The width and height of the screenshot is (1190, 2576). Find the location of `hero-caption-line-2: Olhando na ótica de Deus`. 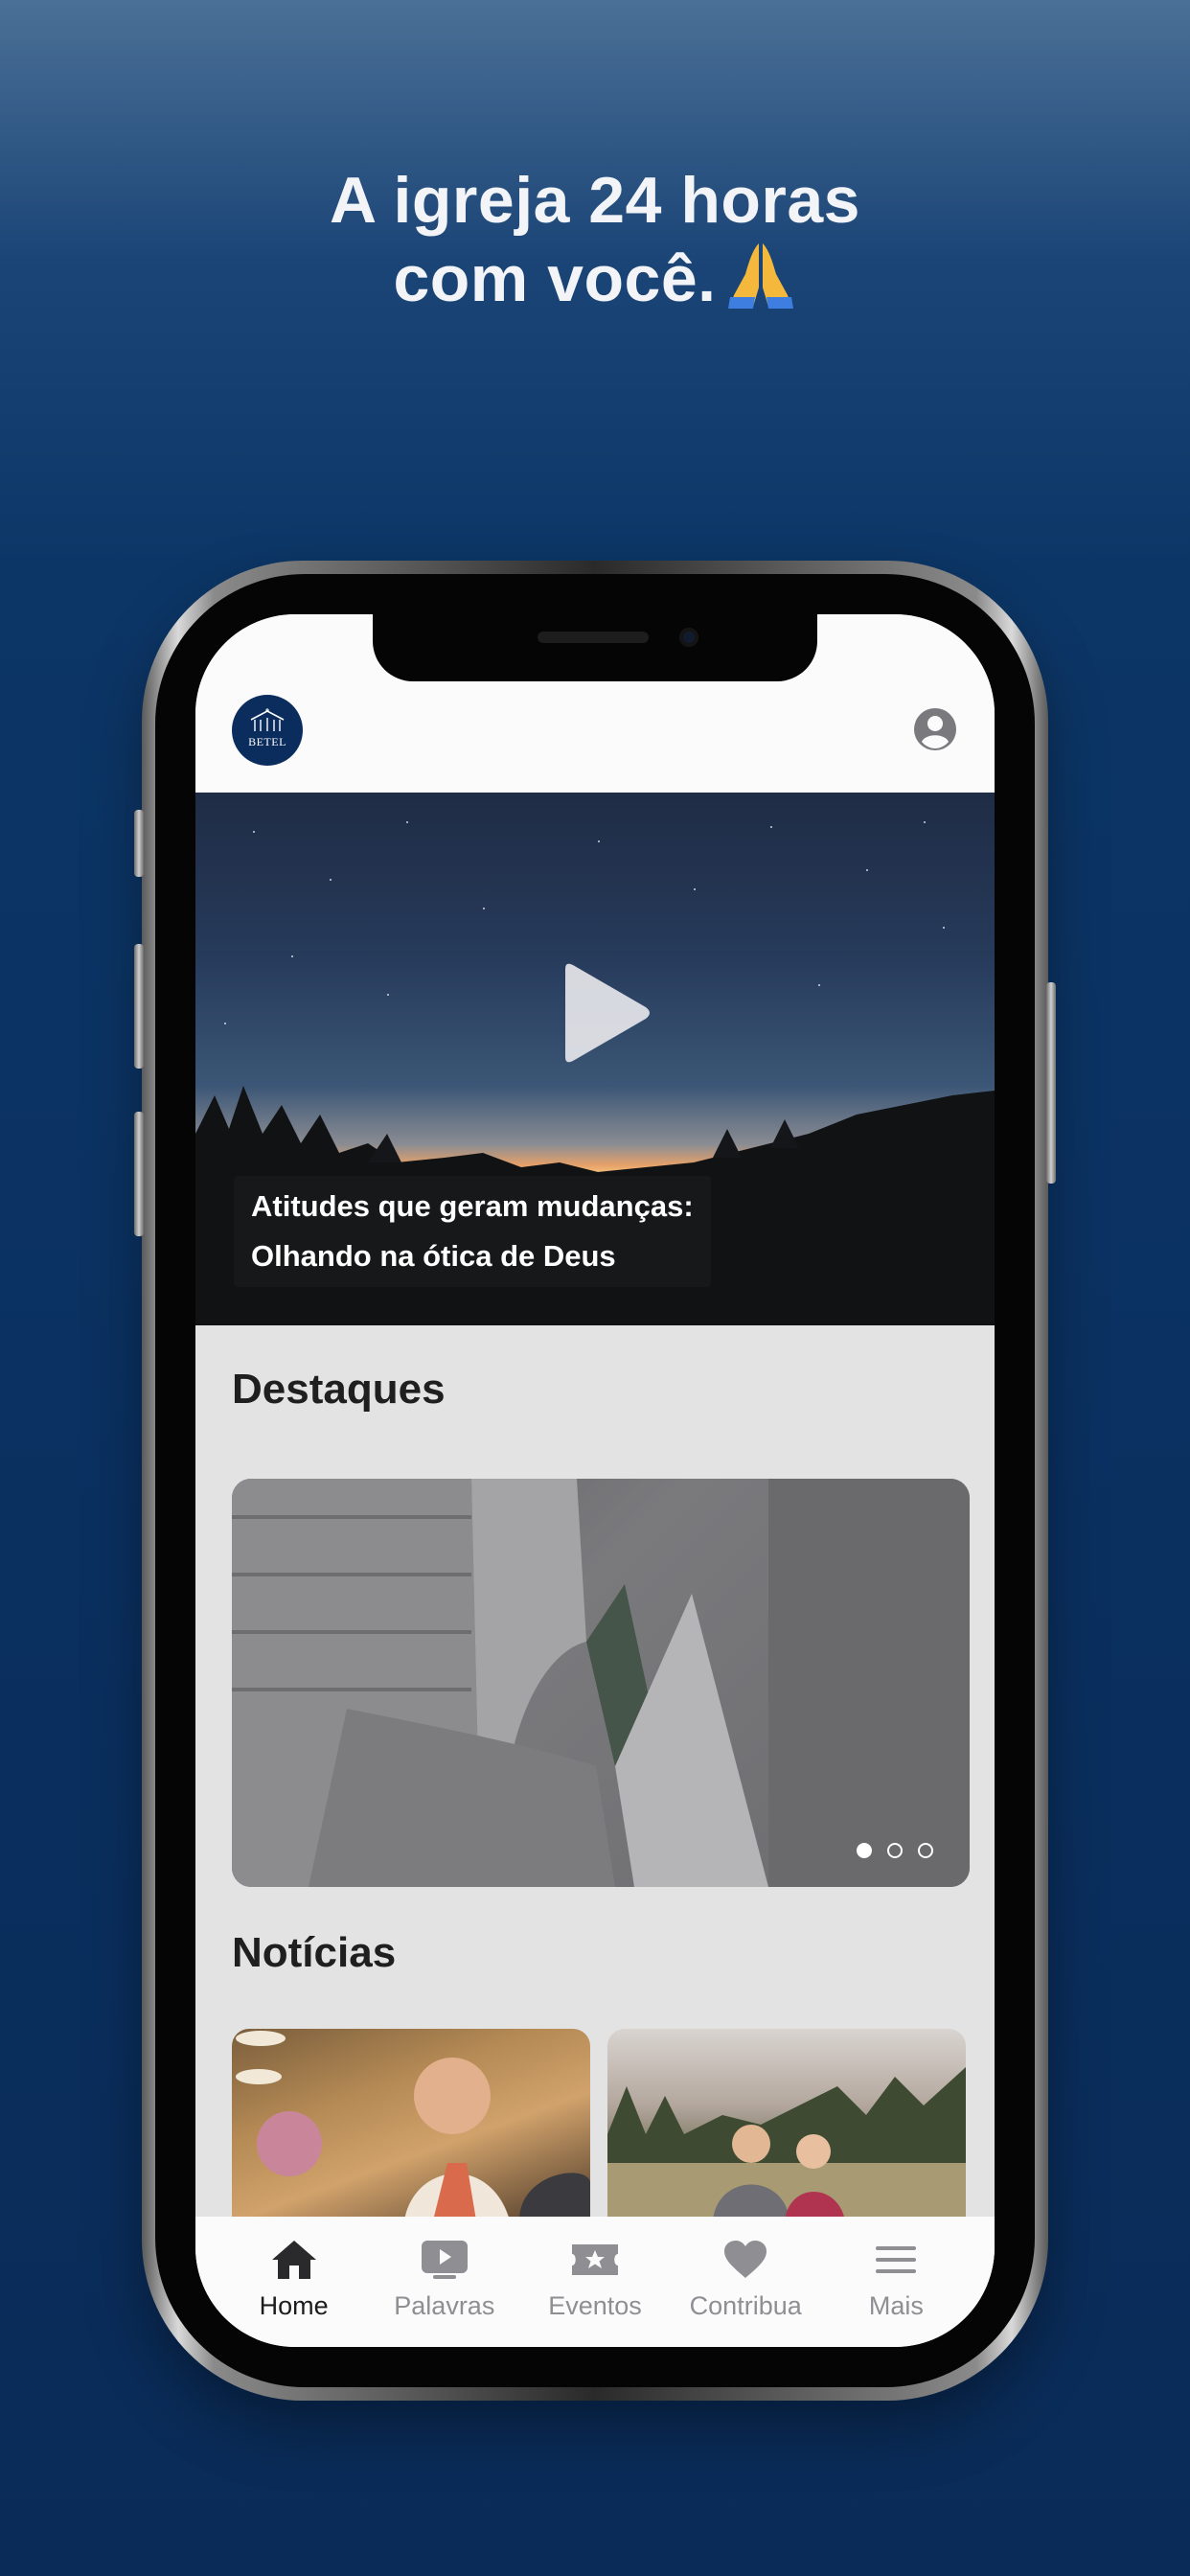

hero-caption-line-2: Olhando na ótica de Deus is located at coordinates (434, 1256).